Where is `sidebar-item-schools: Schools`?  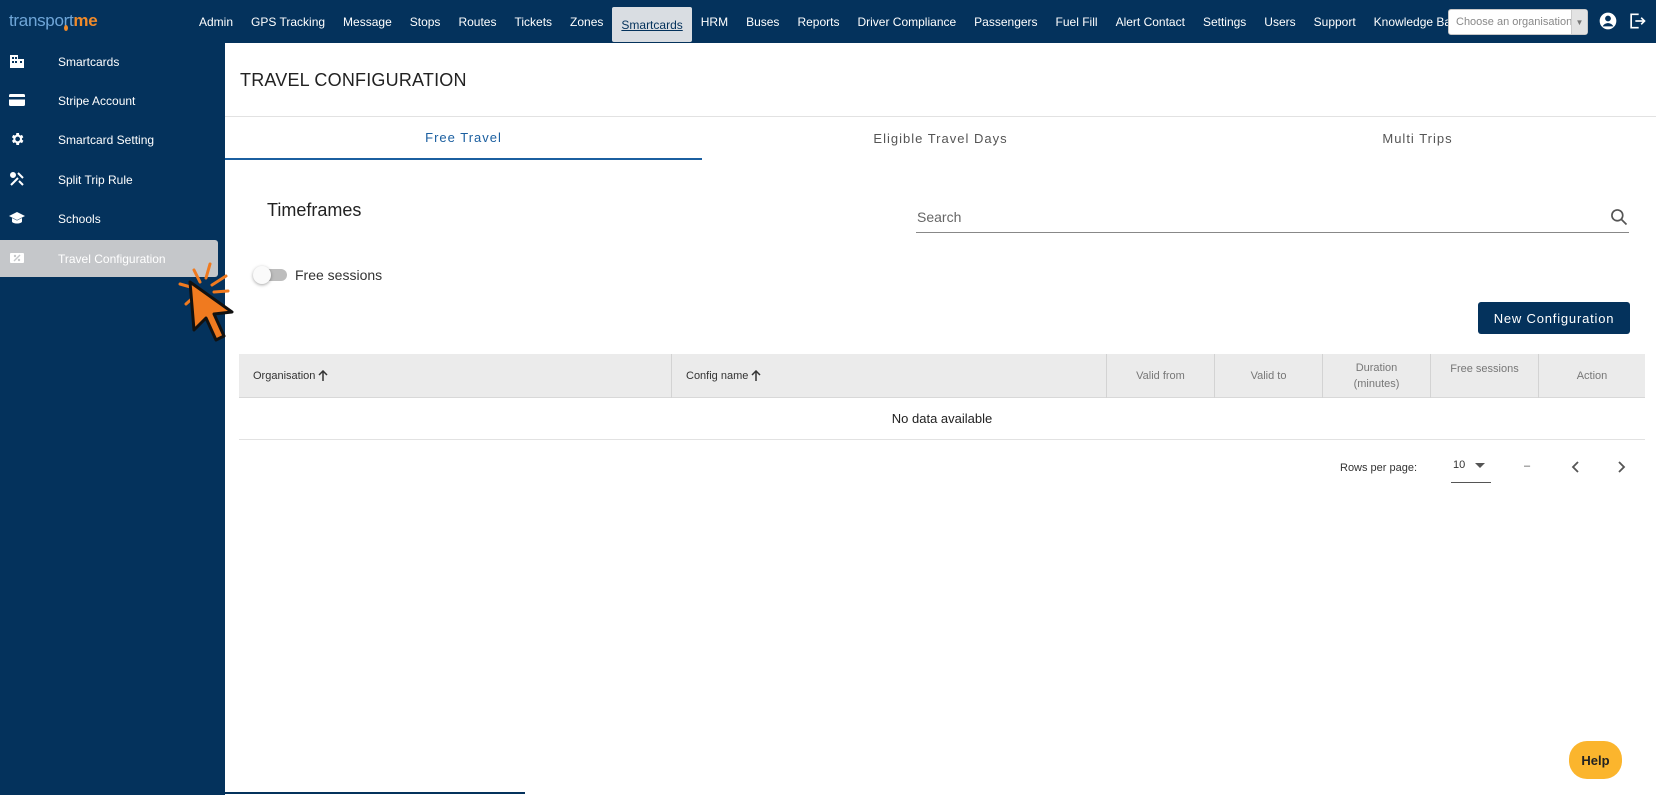 sidebar-item-schools: Schools is located at coordinates (109, 218).